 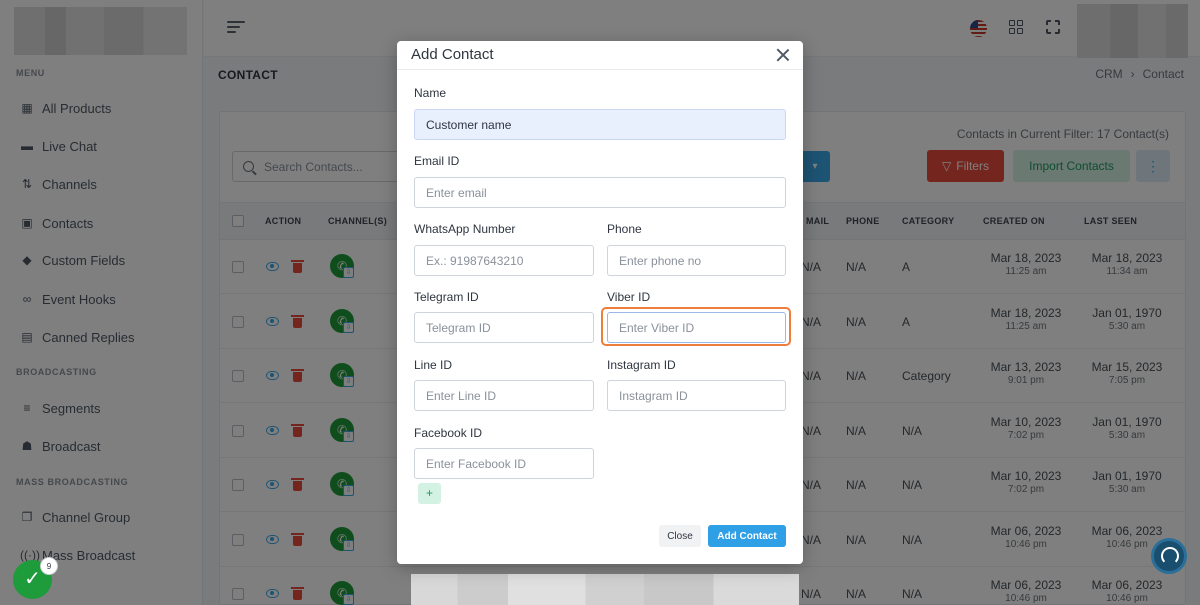 What do you see at coordinates (1169, 556) in the screenshot?
I see `support-chat-button` at bounding box center [1169, 556].